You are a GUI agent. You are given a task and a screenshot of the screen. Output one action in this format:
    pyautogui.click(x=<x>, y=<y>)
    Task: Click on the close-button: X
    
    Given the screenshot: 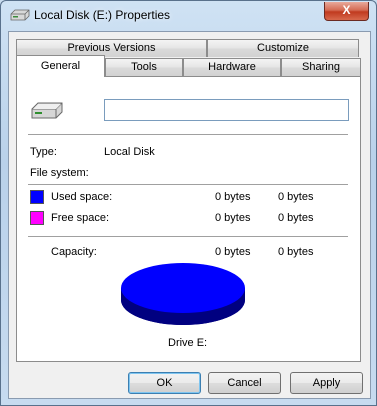 What is the action you would take?
    pyautogui.click(x=346, y=11)
    